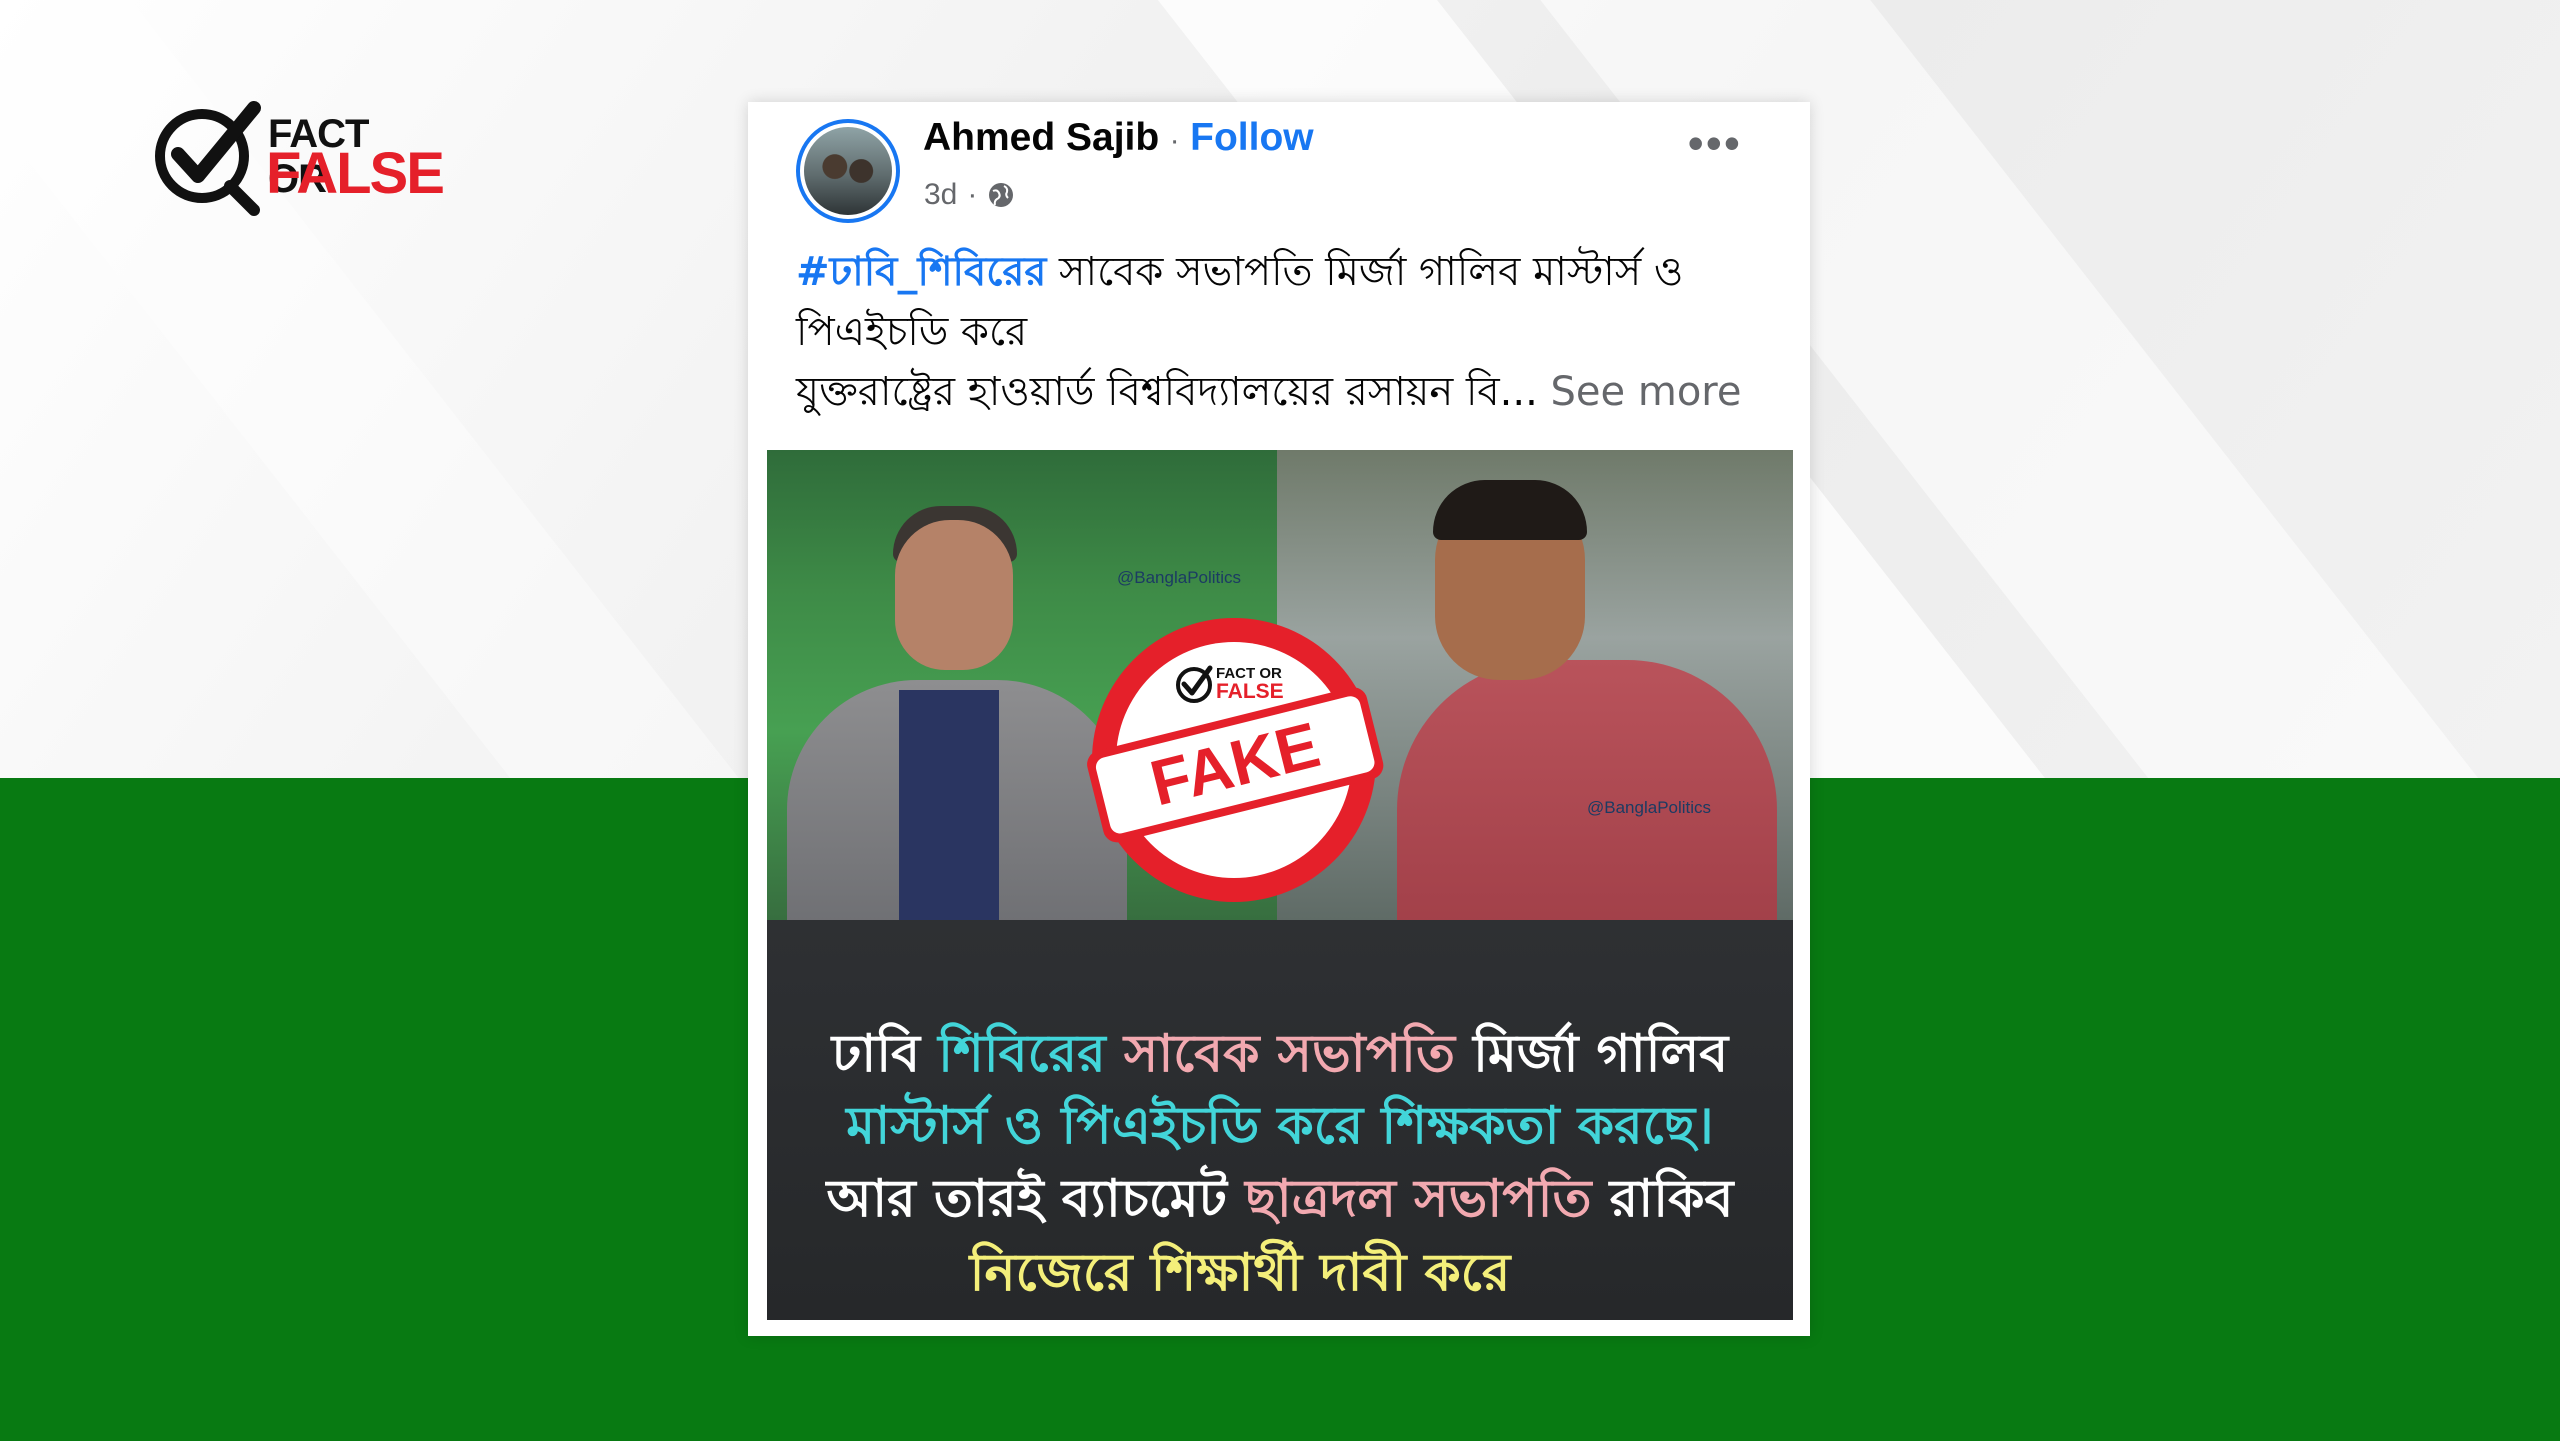 The image size is (2560, 1441). Describe the element at coordinates (1001, 195) in the screenshot. I see `globe-icon` at that location.